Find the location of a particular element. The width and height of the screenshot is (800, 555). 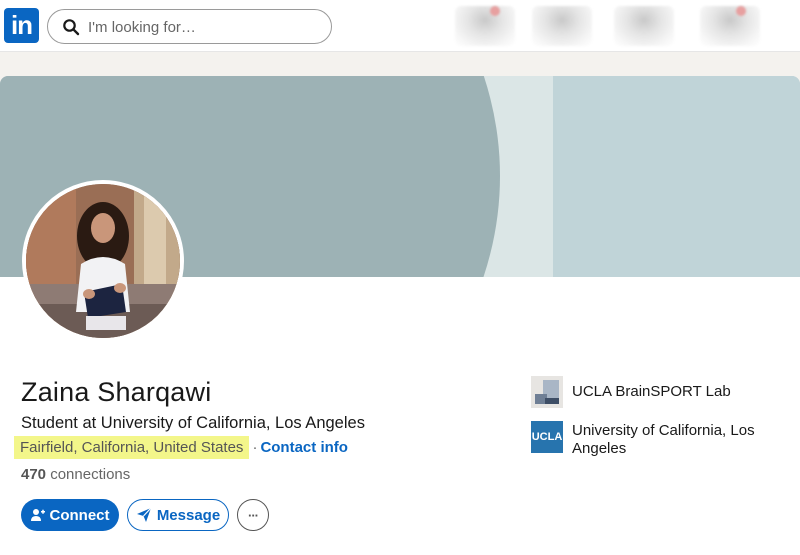

profile-photo is located at coordinates (103, 261).